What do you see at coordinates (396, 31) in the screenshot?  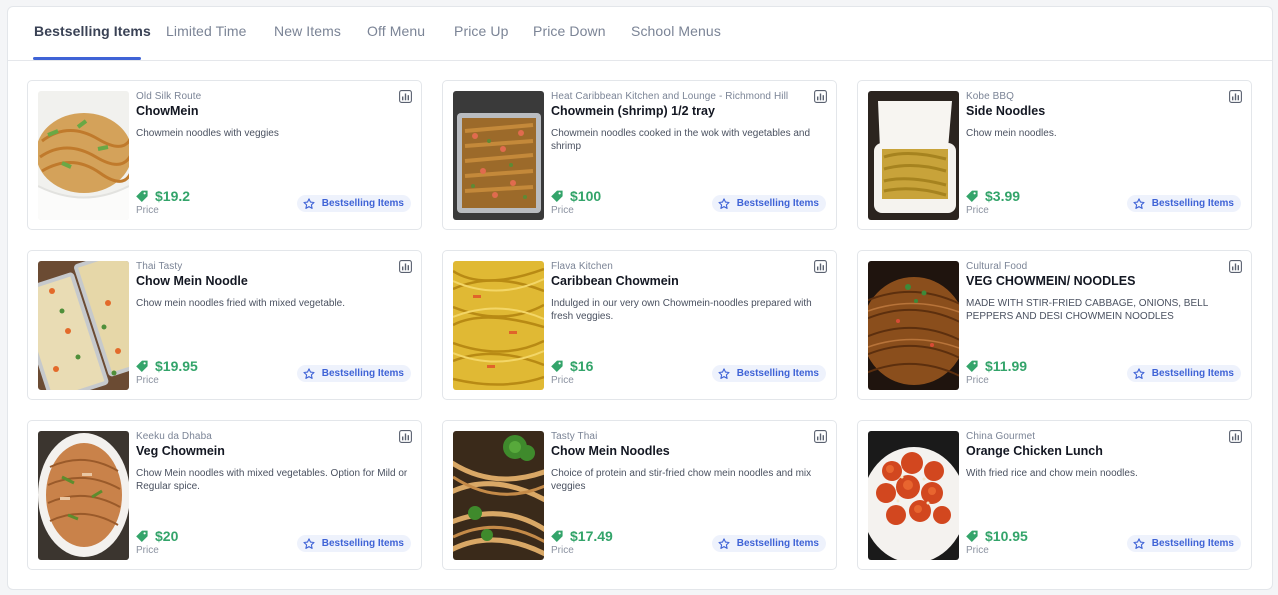 I see `tab-off-menu: Off Menu` at bounding box center [396, 31].